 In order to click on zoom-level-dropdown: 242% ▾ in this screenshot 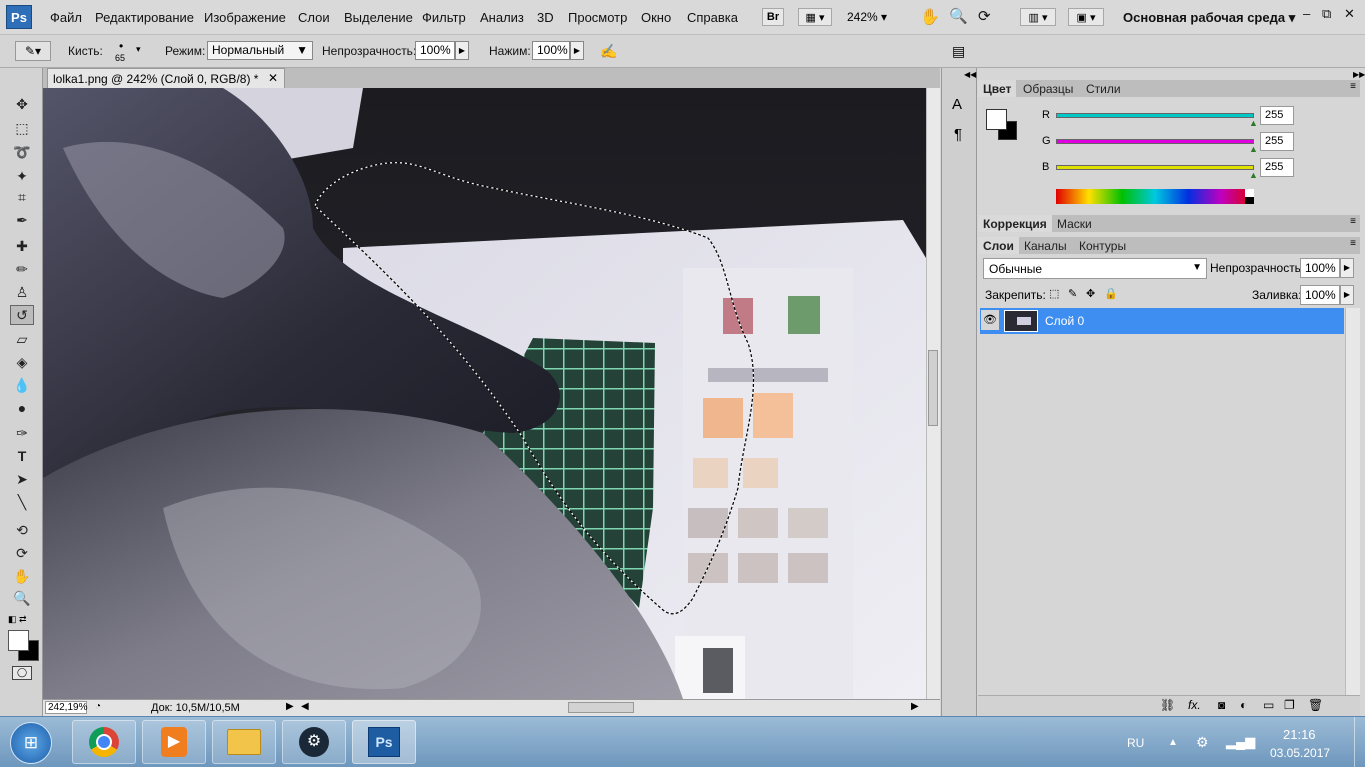, I will do `click(867, 17)`.